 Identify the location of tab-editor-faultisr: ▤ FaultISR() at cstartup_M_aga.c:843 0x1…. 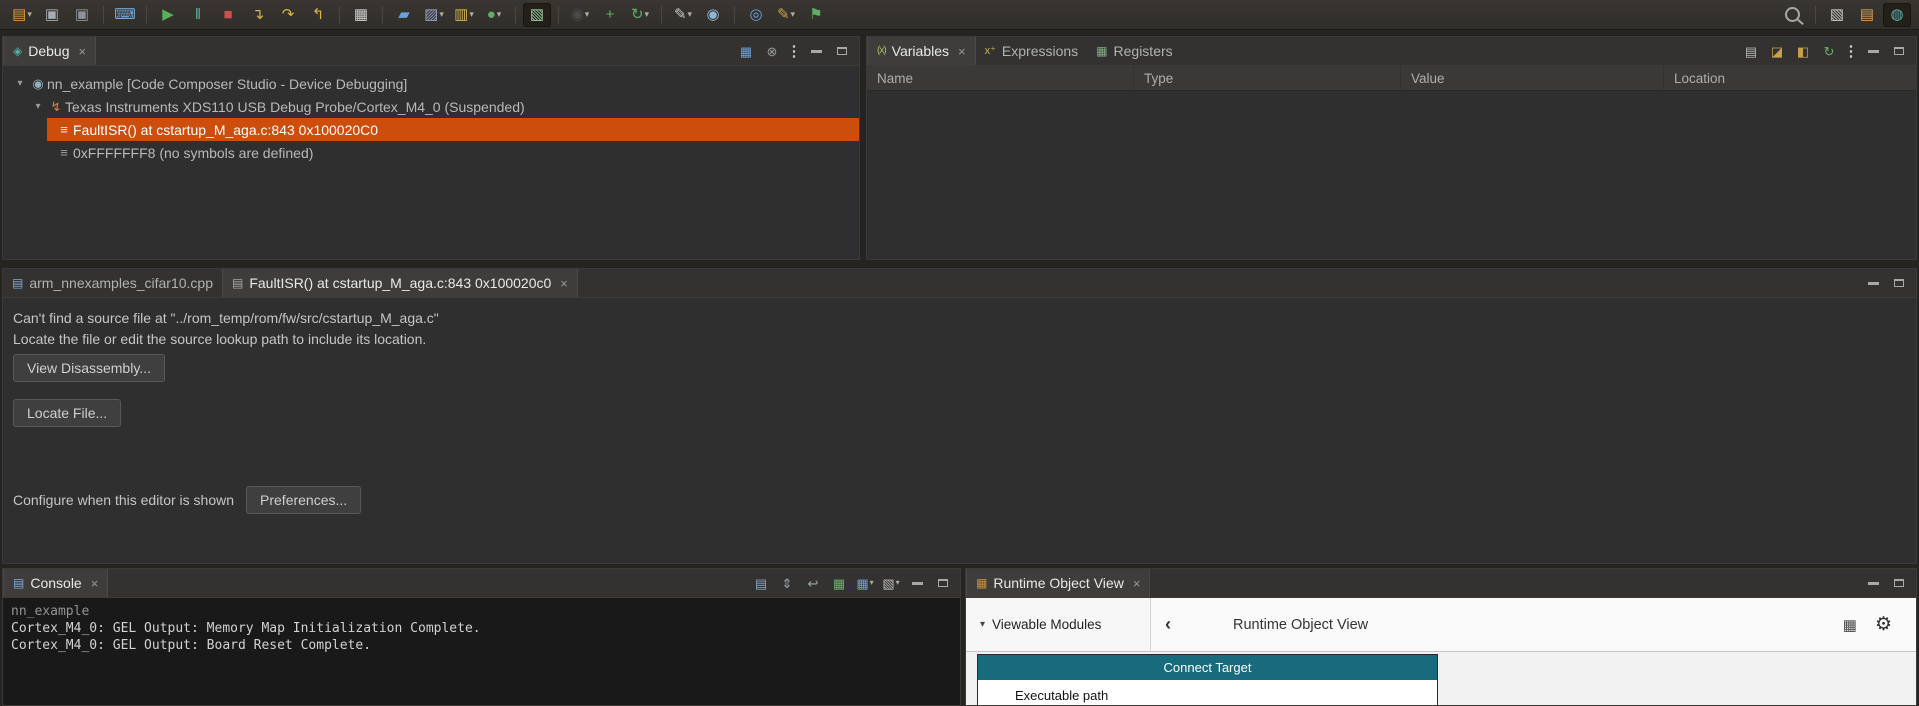
(400, 283).